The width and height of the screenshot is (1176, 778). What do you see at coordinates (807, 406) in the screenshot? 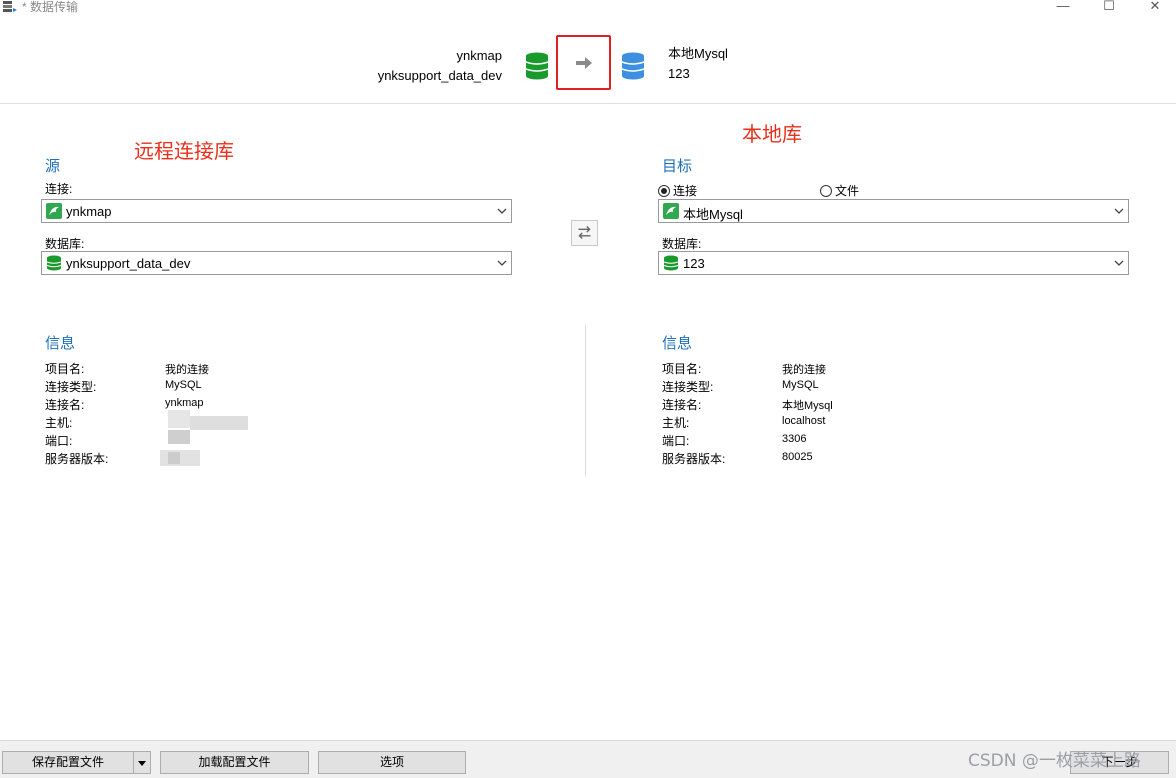
I see `target-info-value: 本地Mysql` at bounding box center [807, 406].